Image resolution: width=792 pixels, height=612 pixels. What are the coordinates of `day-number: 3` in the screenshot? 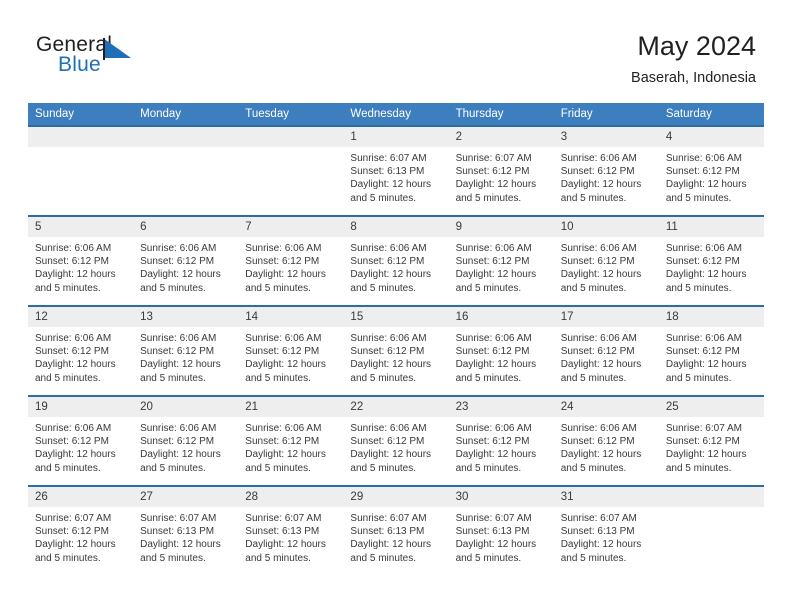 It's located at (606, 137).